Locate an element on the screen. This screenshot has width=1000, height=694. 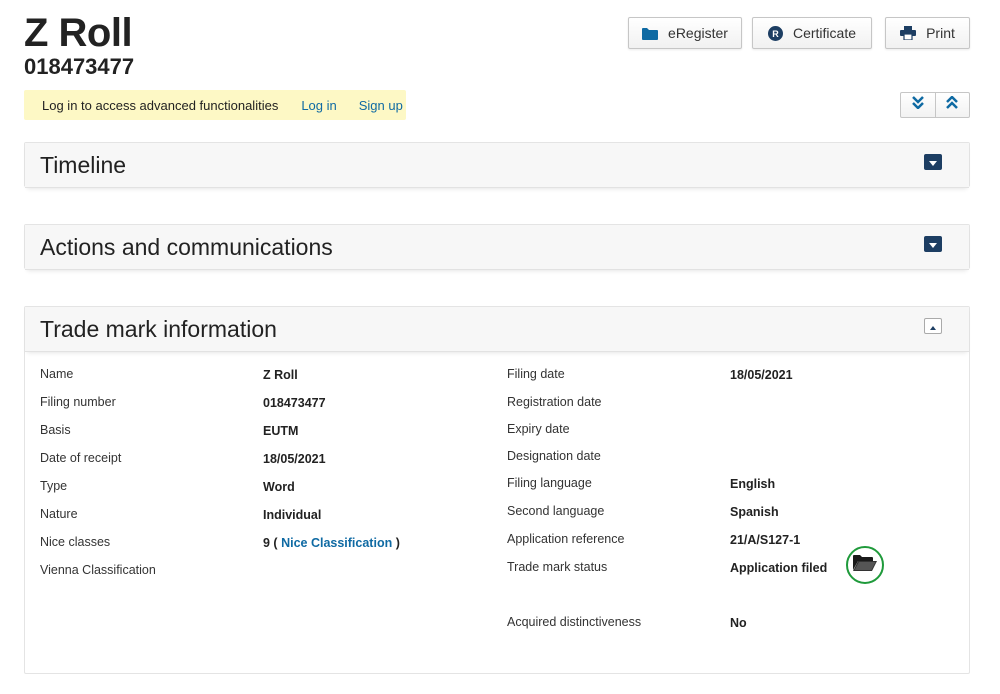
page-title: Z Roll is located at coordinates (78, 33).